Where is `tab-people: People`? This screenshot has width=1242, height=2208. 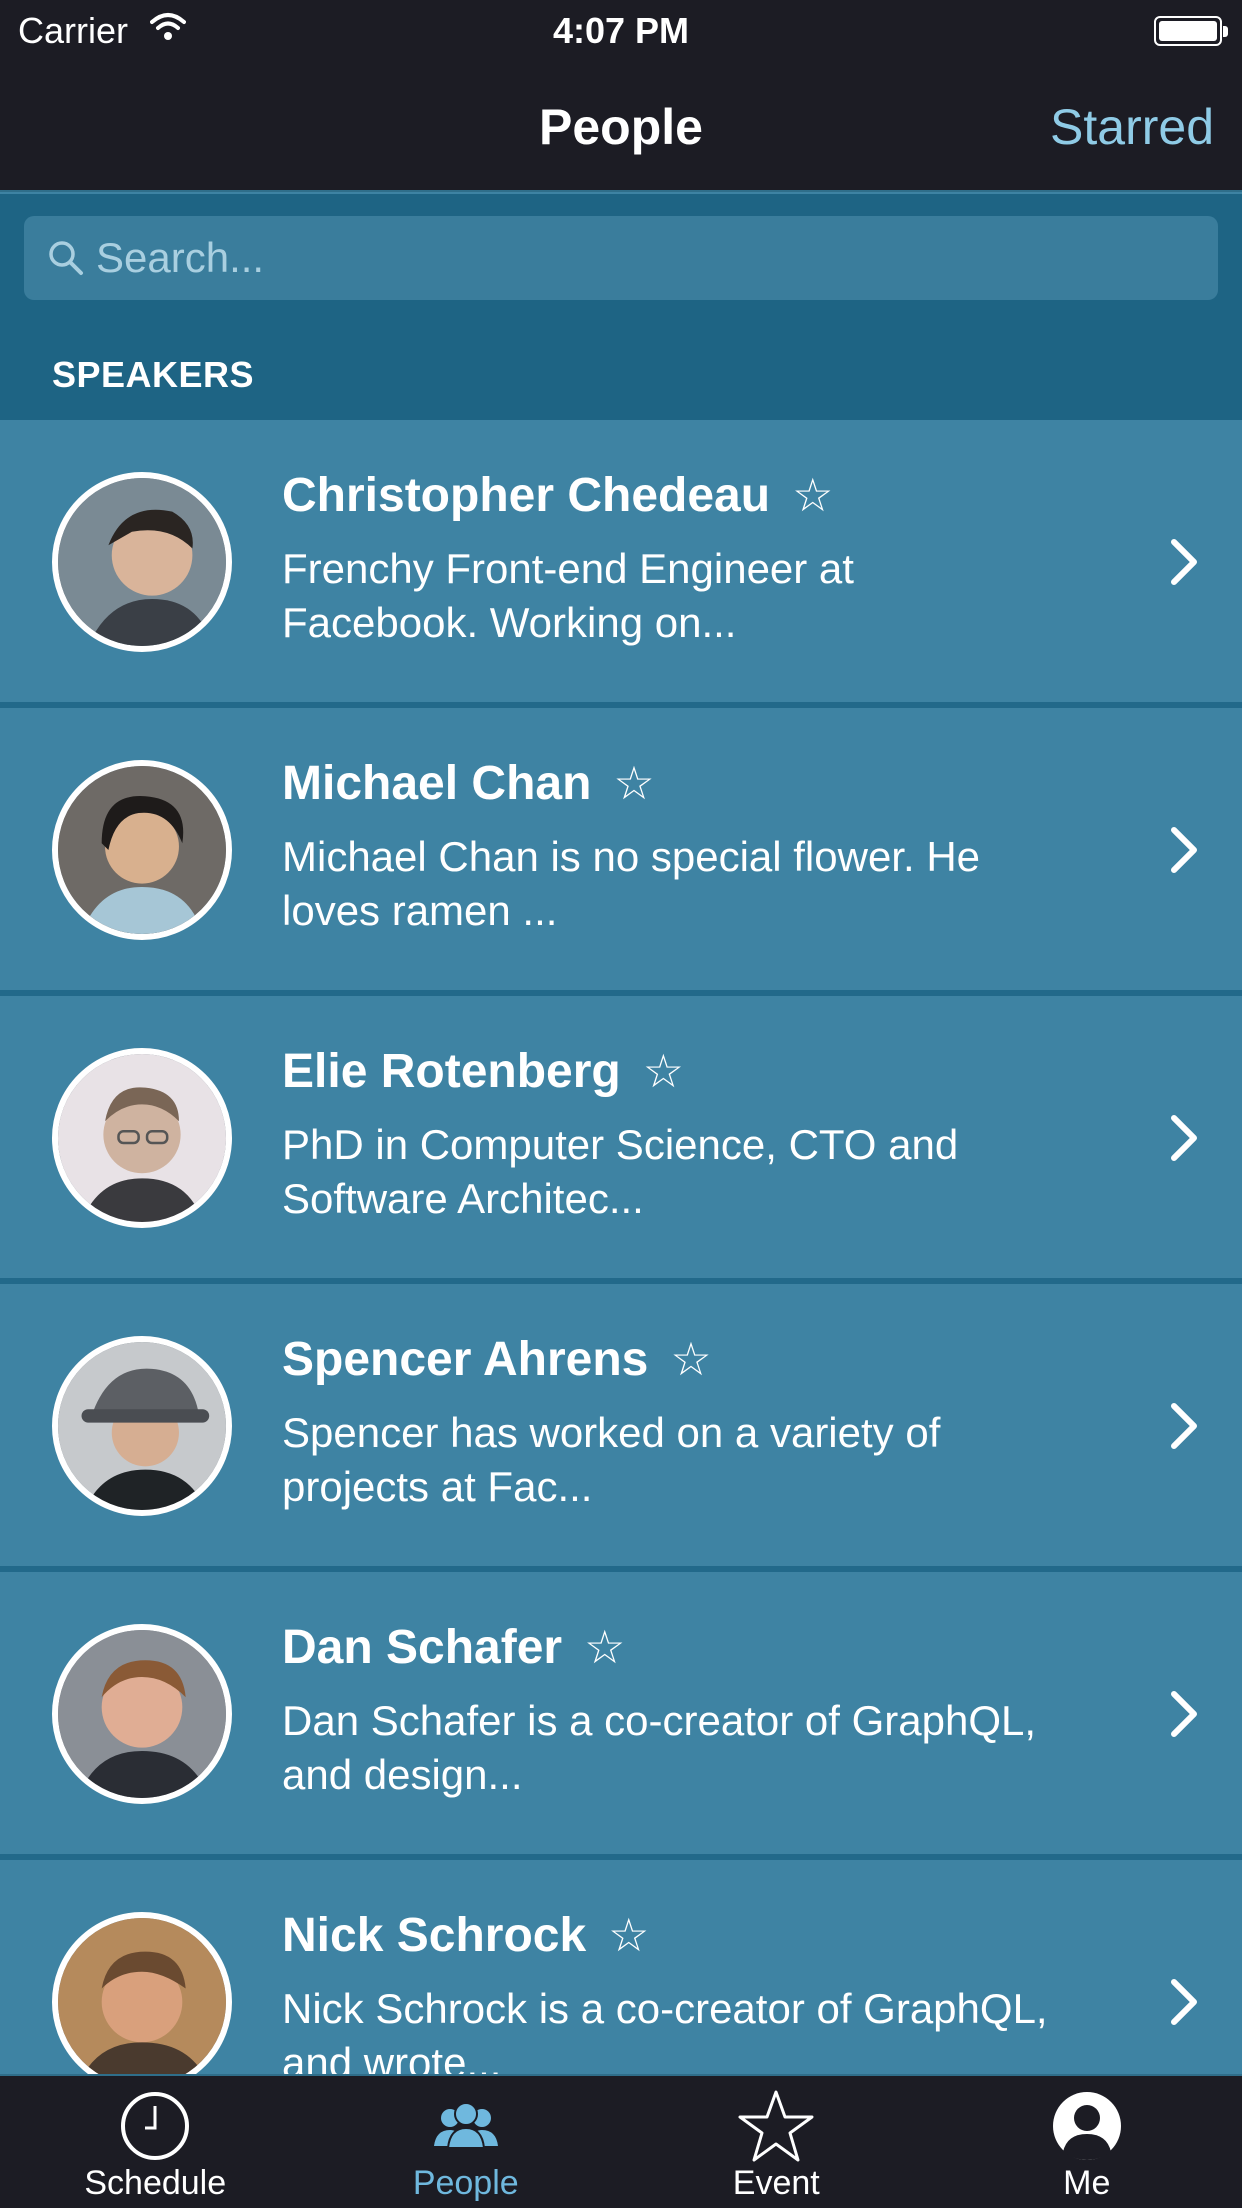 tab-people: People is located at coordinates (466, 2142).